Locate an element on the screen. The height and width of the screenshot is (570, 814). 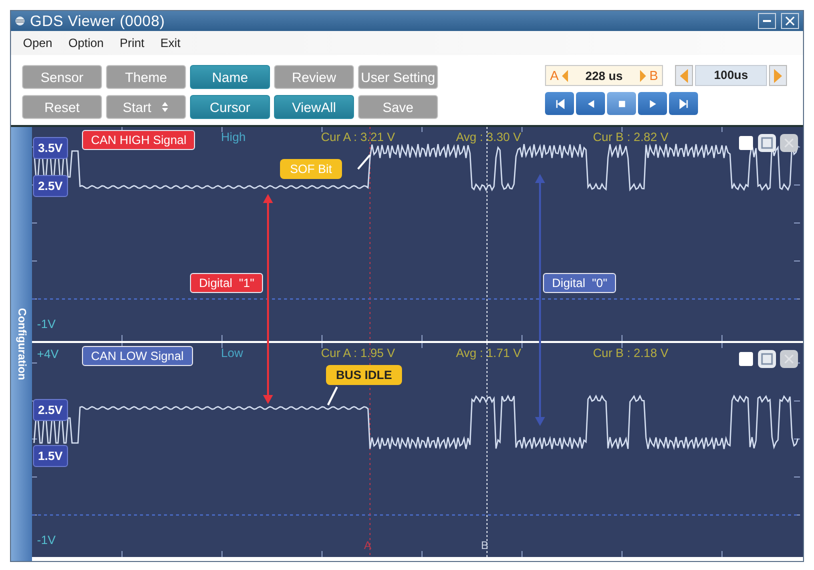
menu-item: Open is located at coordinates (37, 43).